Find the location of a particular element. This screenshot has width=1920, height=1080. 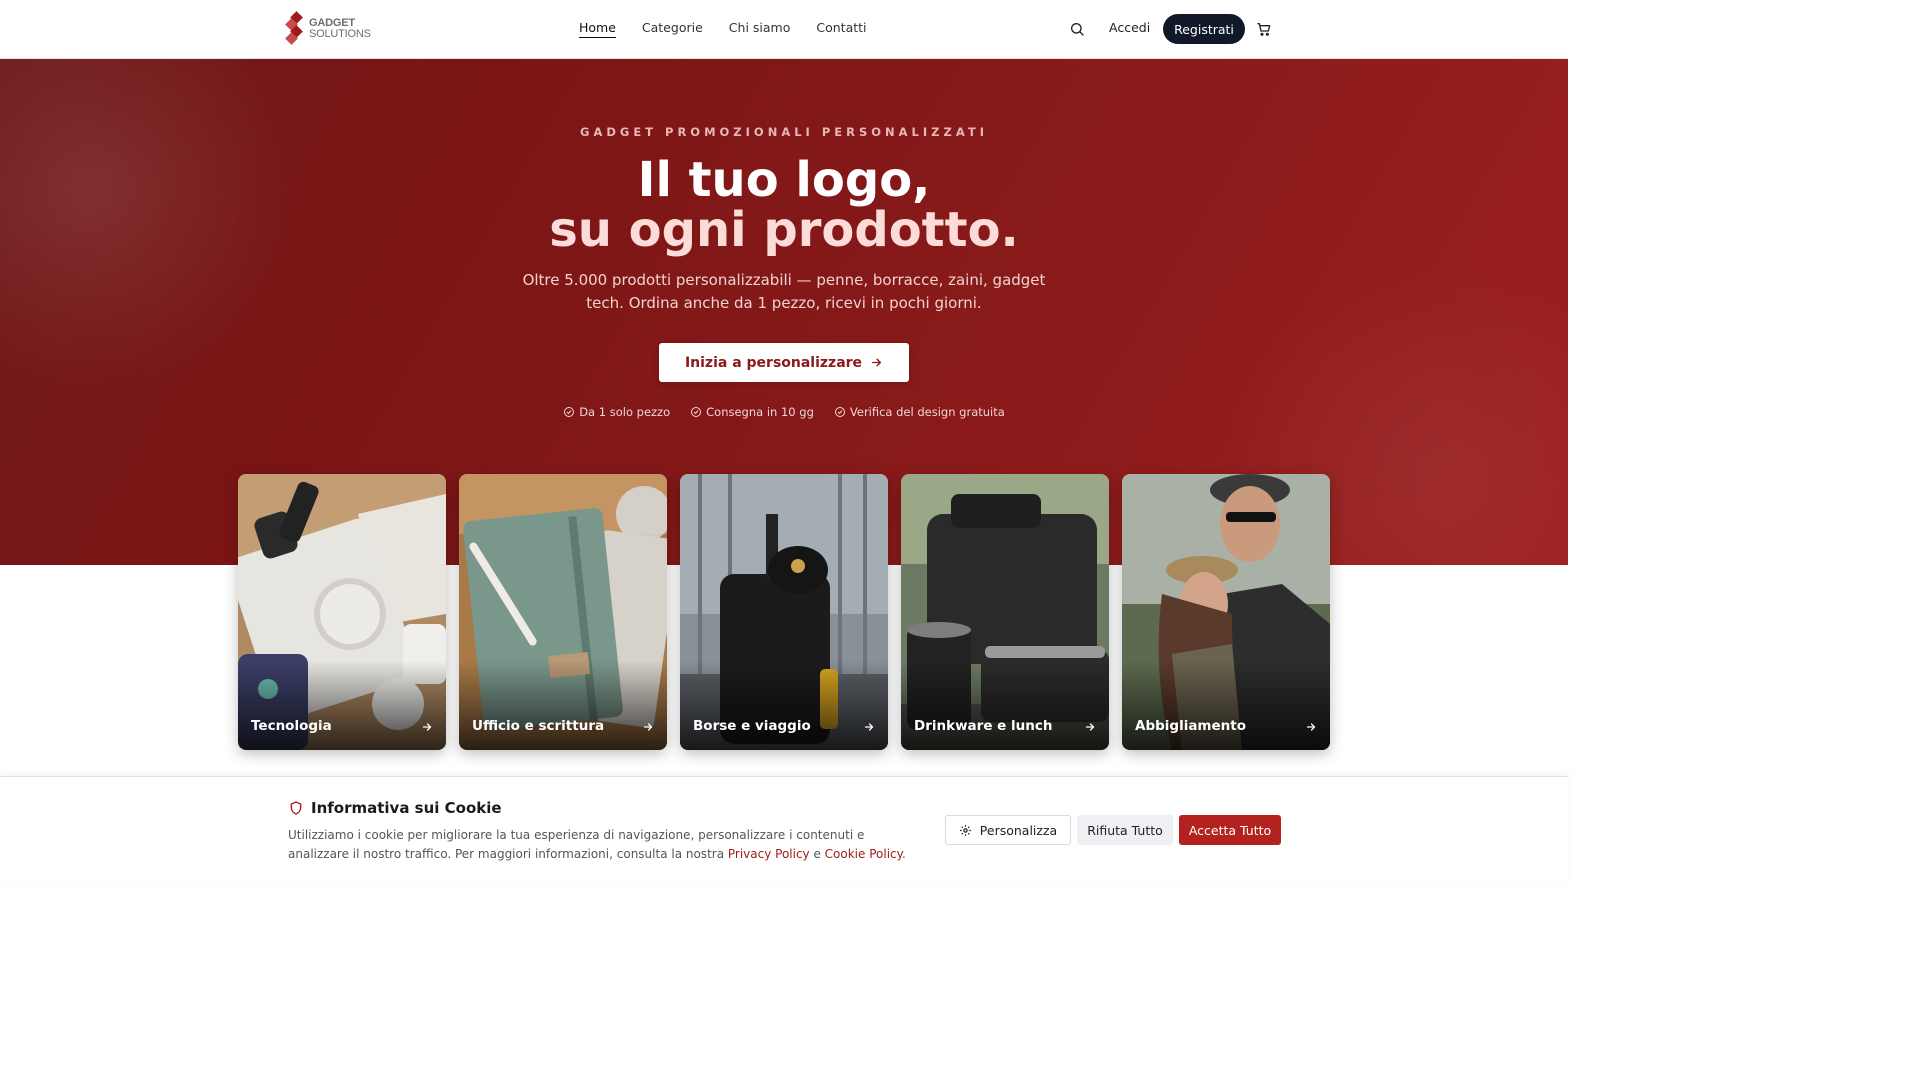

cookie-title-text: Informativa sui Cookie is located at coordinates (406, 808).